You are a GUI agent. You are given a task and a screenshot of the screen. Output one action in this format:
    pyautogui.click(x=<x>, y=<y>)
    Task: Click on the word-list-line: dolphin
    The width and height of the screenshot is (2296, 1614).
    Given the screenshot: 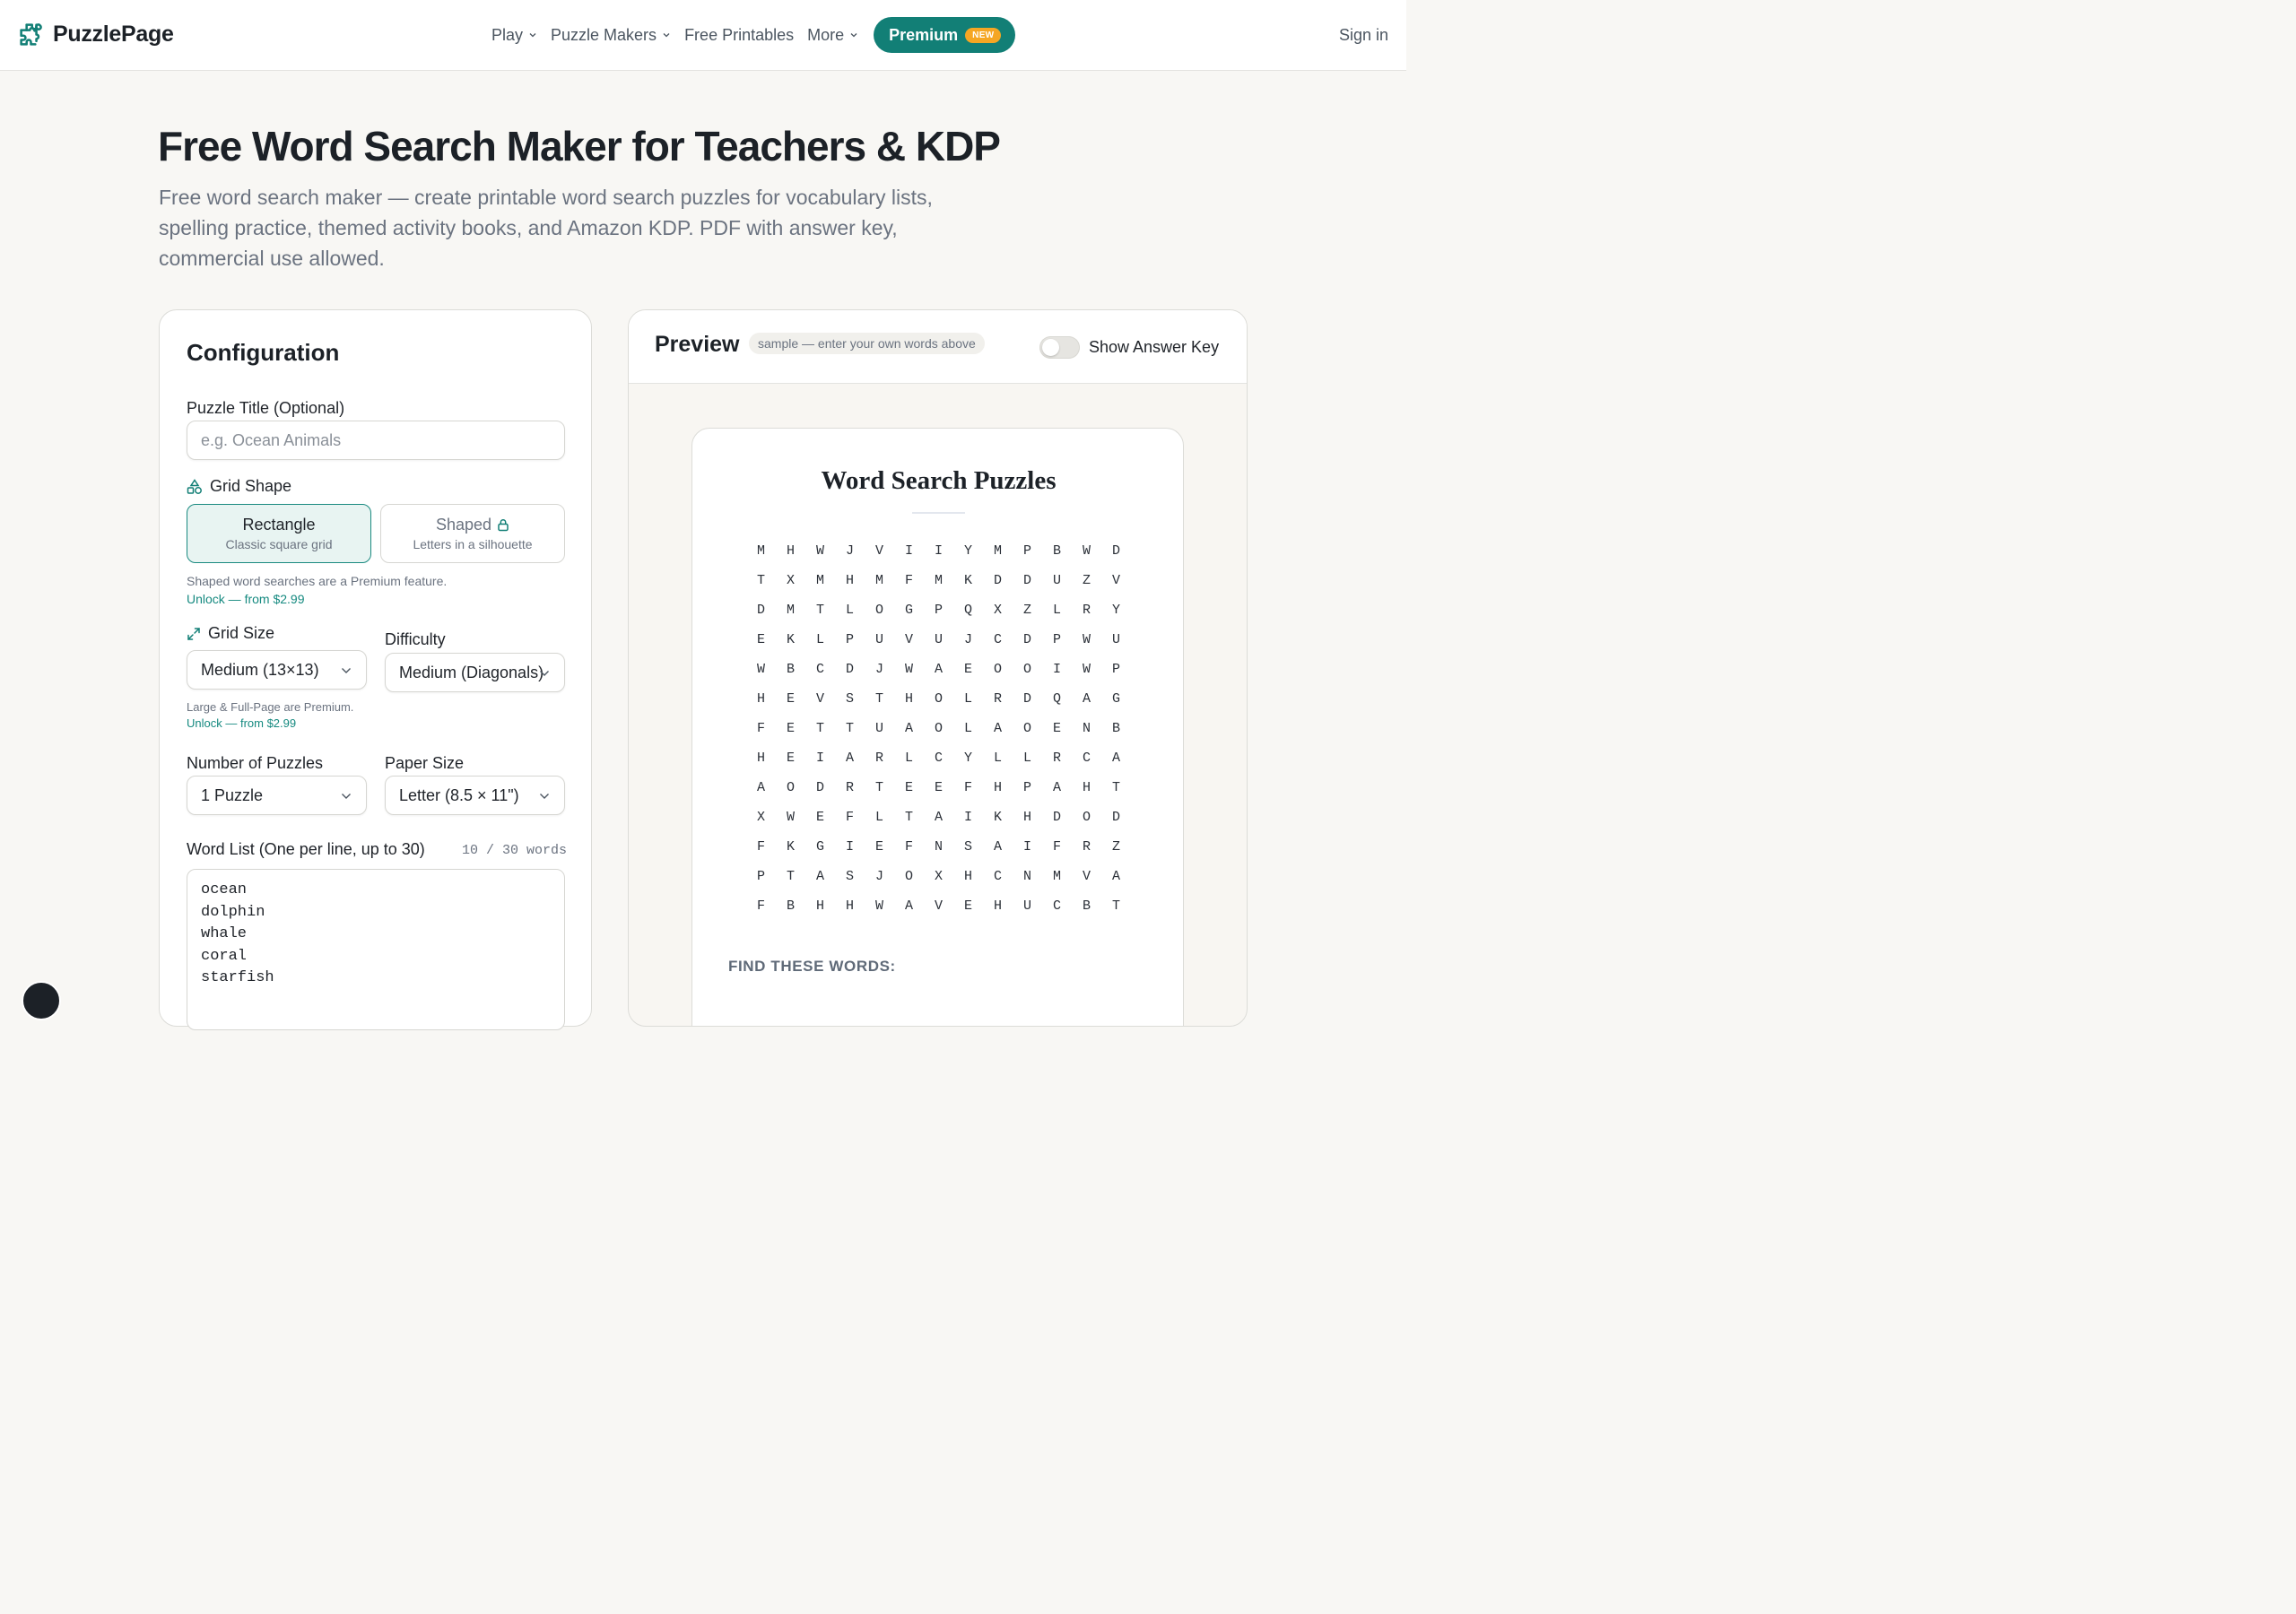 What is the action you would take?
    pyautogui.click(x=233, y=912)
    